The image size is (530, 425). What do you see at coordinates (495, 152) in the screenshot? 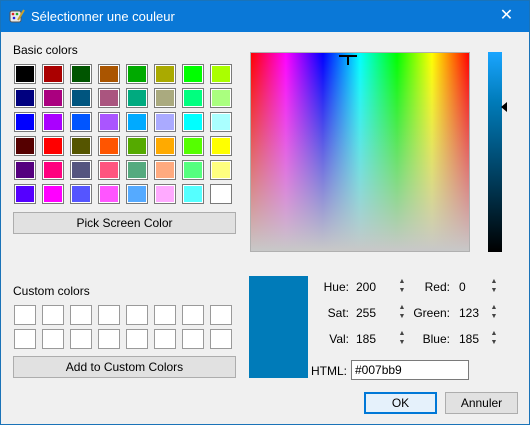
I see `value-slider` at bounding box center [495, 152].